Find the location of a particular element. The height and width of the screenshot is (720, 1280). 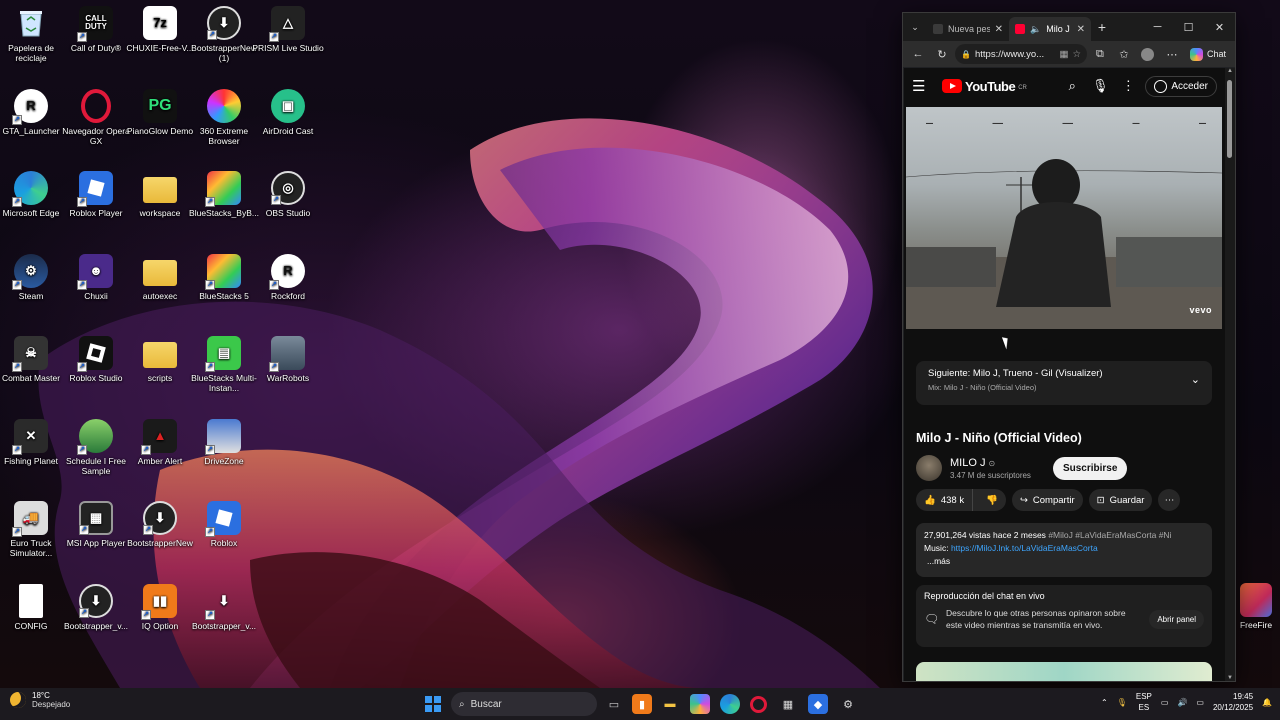

battery-icon: ▭ is located at coordinates (1200, 702).